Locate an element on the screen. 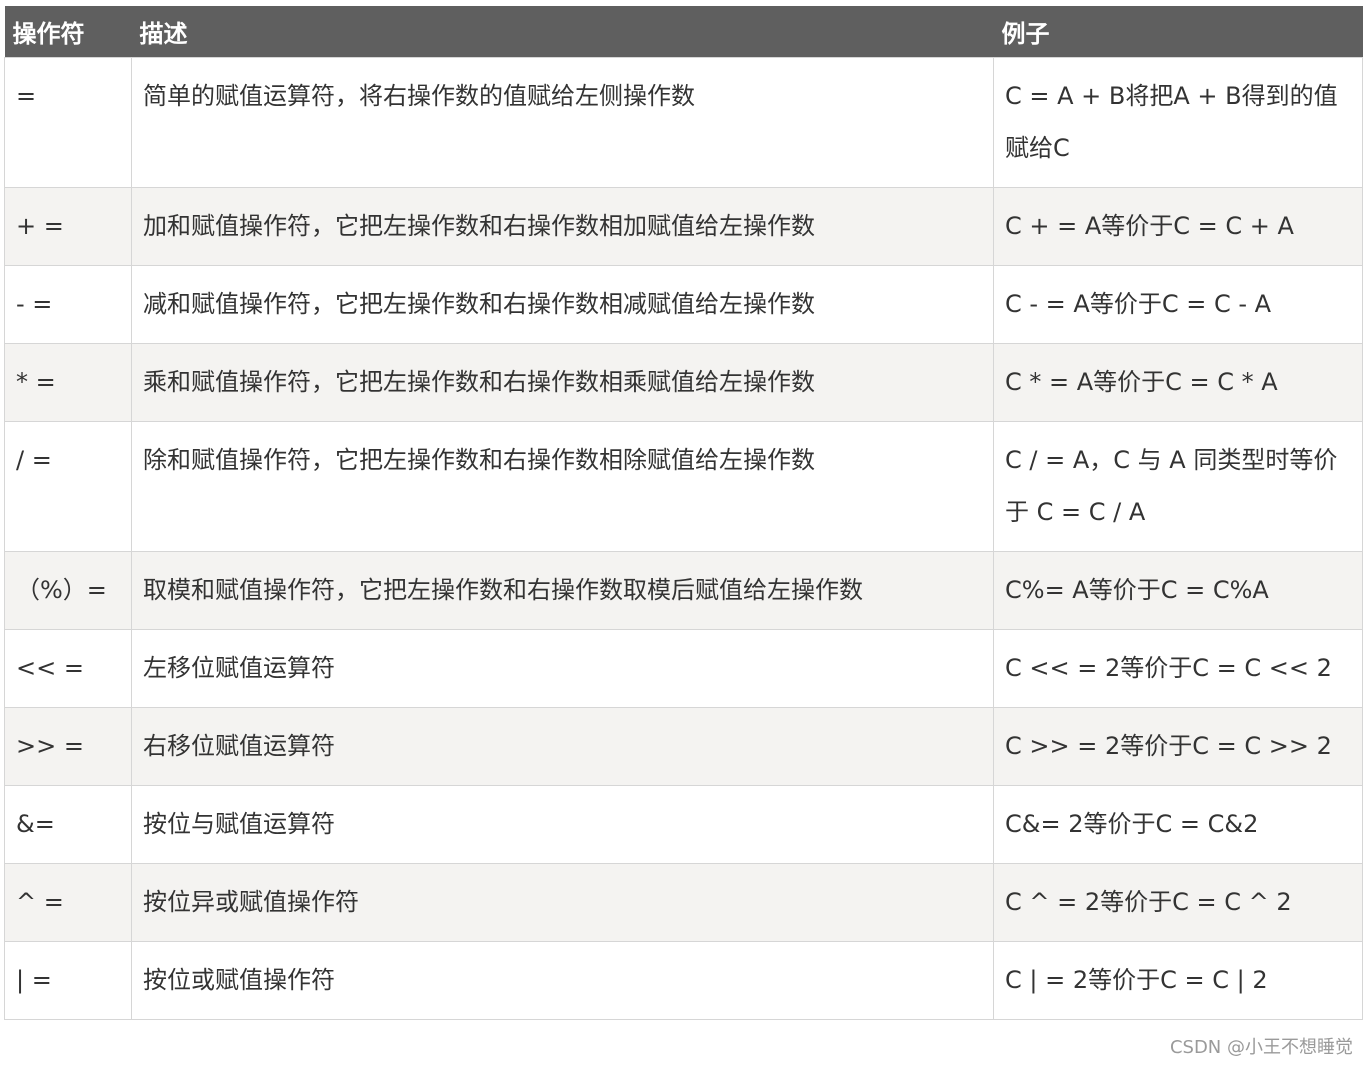  description-cell: 右移位赋值运算符 is located at coordinates (562, 746).